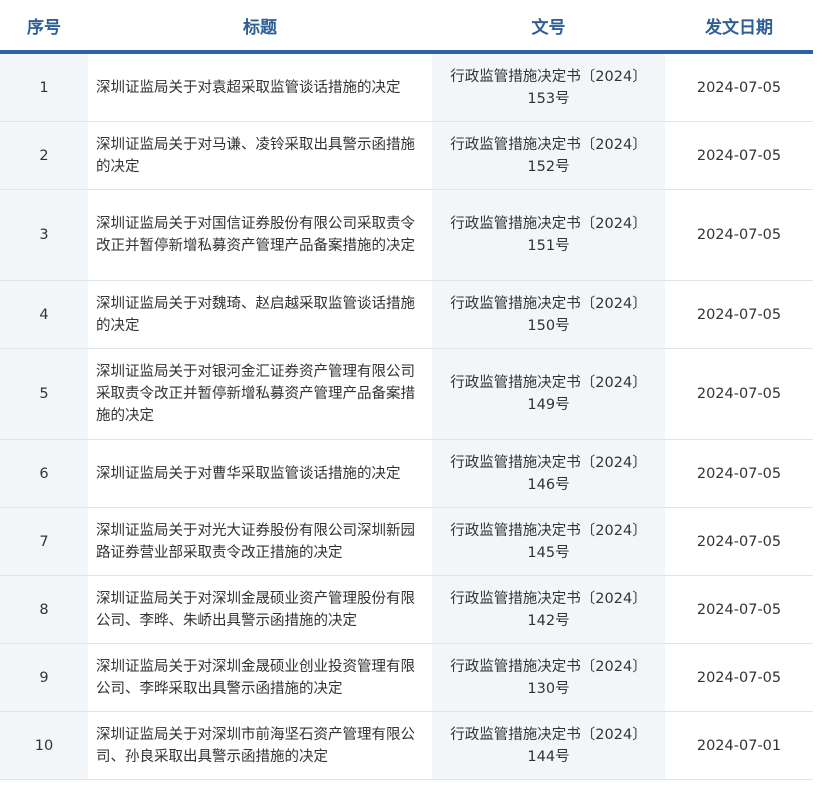 Image resolution: width=822 pixels, height=786 pixels. Describe the element at coordinates (44, 745) in the screenshot. I see `row-number: 10` at that location.